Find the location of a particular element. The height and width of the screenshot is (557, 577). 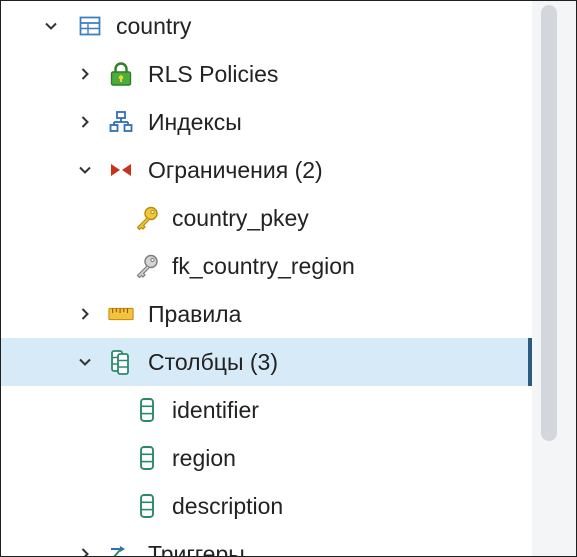

tree-node-country-pkey: country_pkey is located at coordinates (266, 218).